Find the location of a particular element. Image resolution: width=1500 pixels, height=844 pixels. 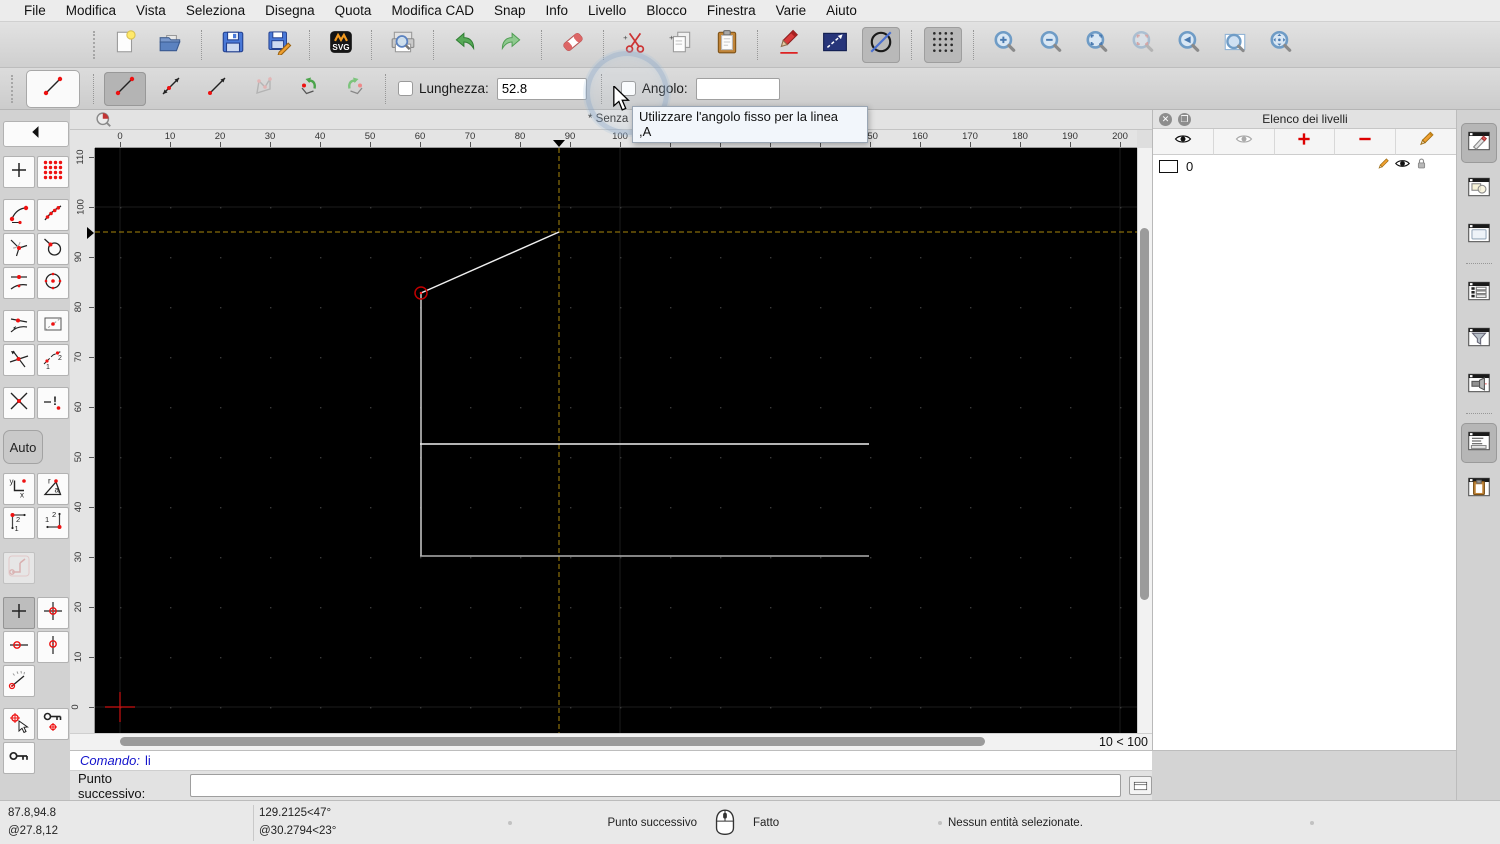

menu-item-varie: Varie is located at coordinates (791, 10).